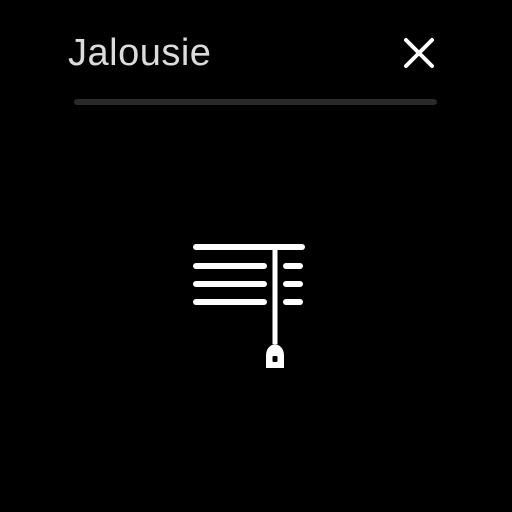  What do you see at coordinates (255, 102) in the screenshot?
I see `header-divider` at bounding box center [255, 102].